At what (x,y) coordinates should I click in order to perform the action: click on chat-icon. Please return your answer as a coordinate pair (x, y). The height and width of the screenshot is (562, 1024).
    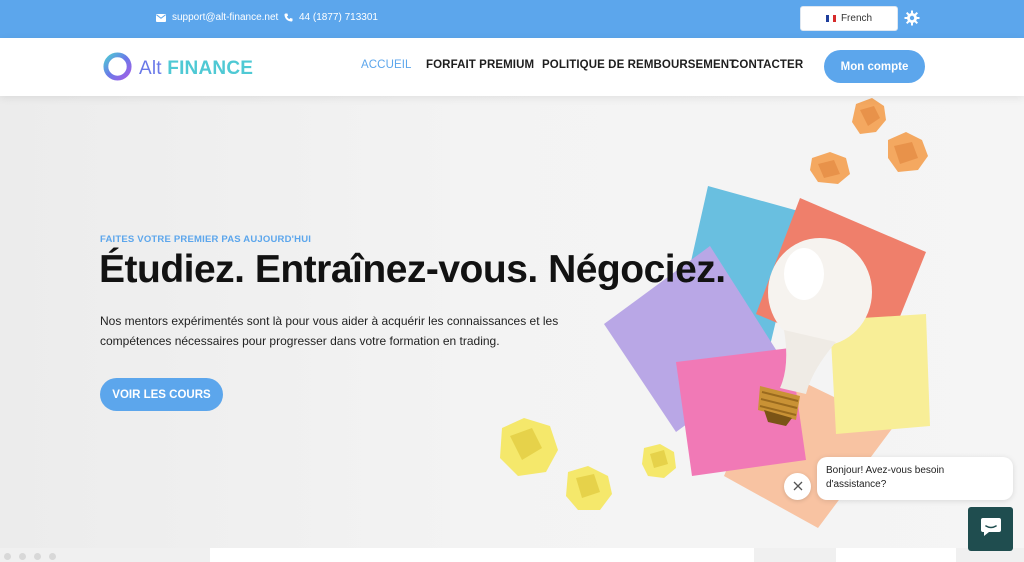
    Looking at the image, I should click on (991, 529).